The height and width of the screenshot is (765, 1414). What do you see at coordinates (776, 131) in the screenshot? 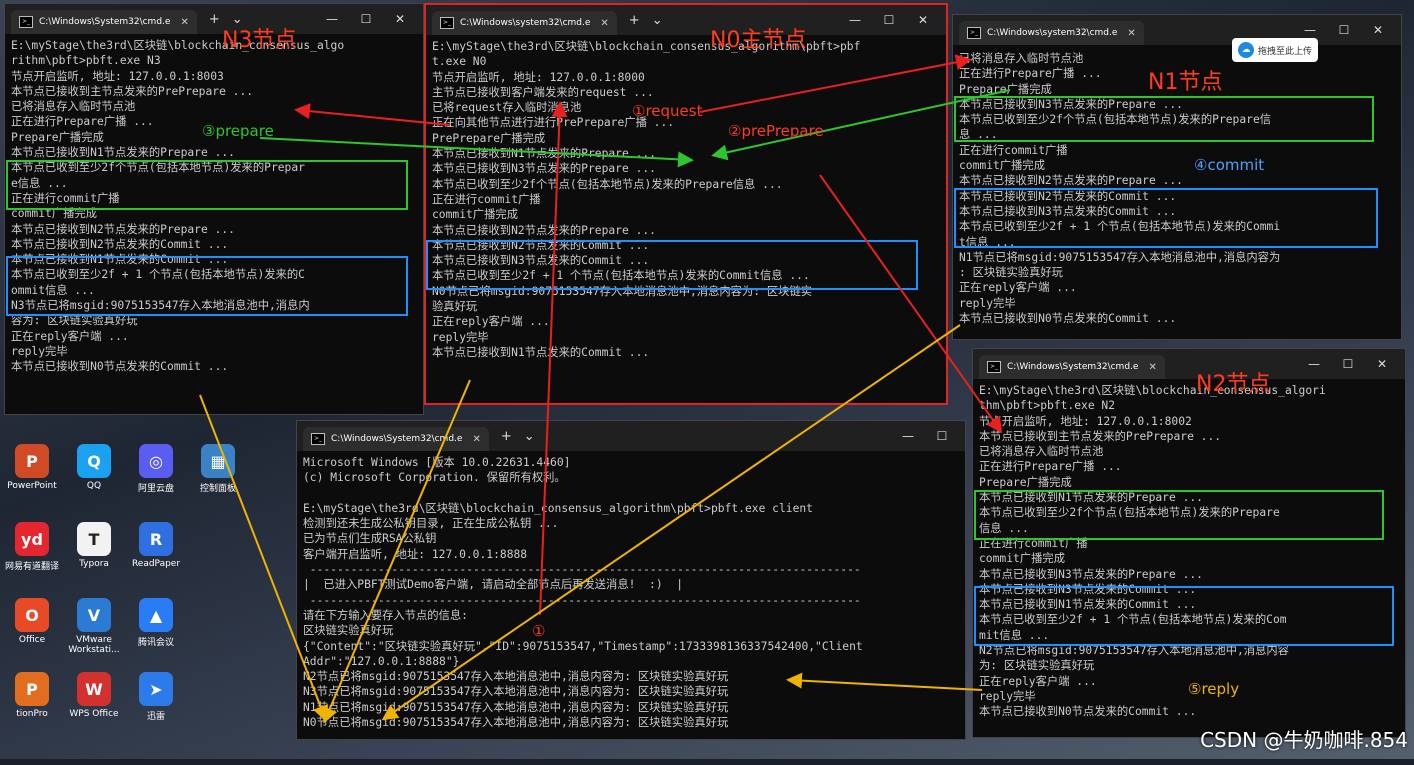
I see `step-preprepare: ②prePrepare` at bounding box center [776, 131].